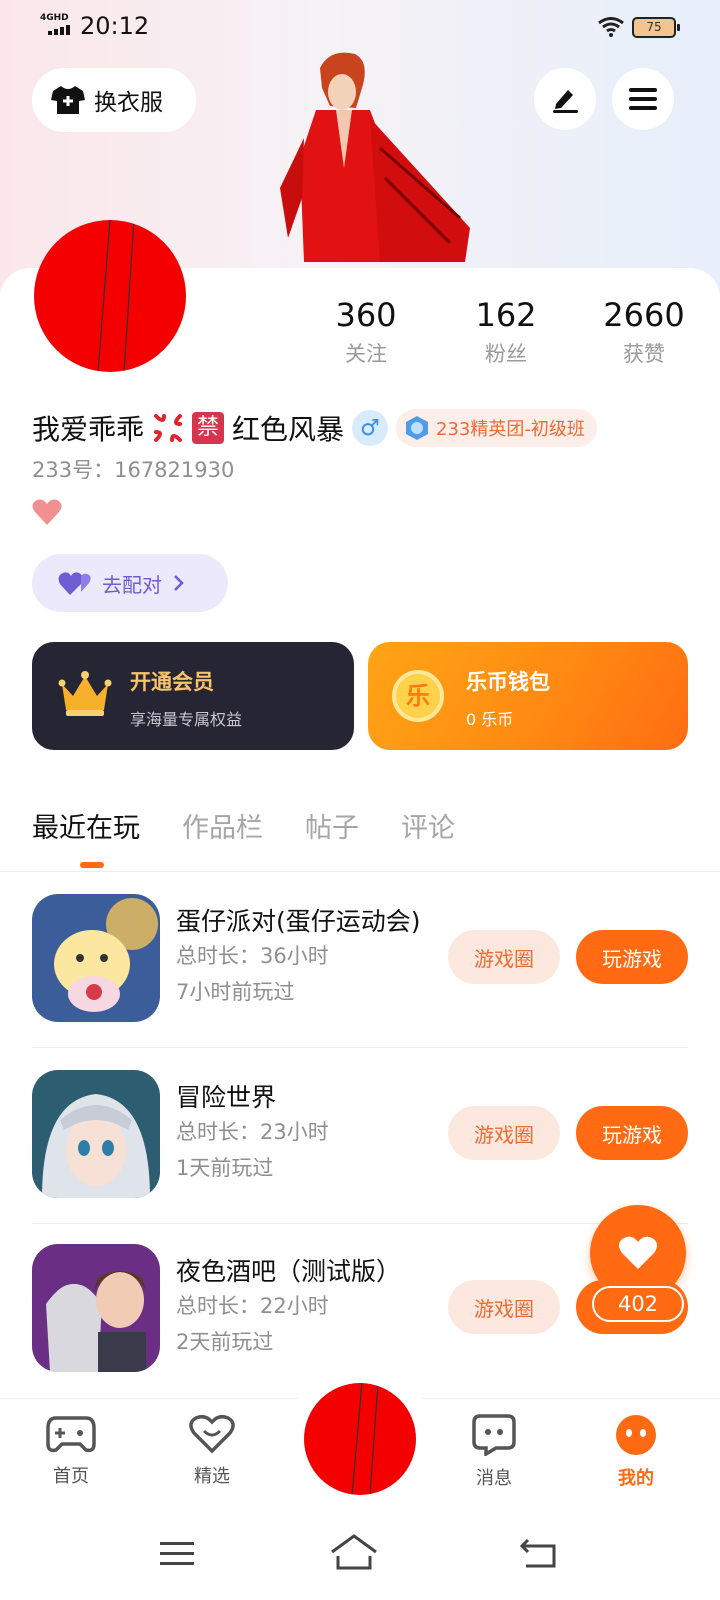  I want to click on anger-emoji-icon, so click(168, 428).